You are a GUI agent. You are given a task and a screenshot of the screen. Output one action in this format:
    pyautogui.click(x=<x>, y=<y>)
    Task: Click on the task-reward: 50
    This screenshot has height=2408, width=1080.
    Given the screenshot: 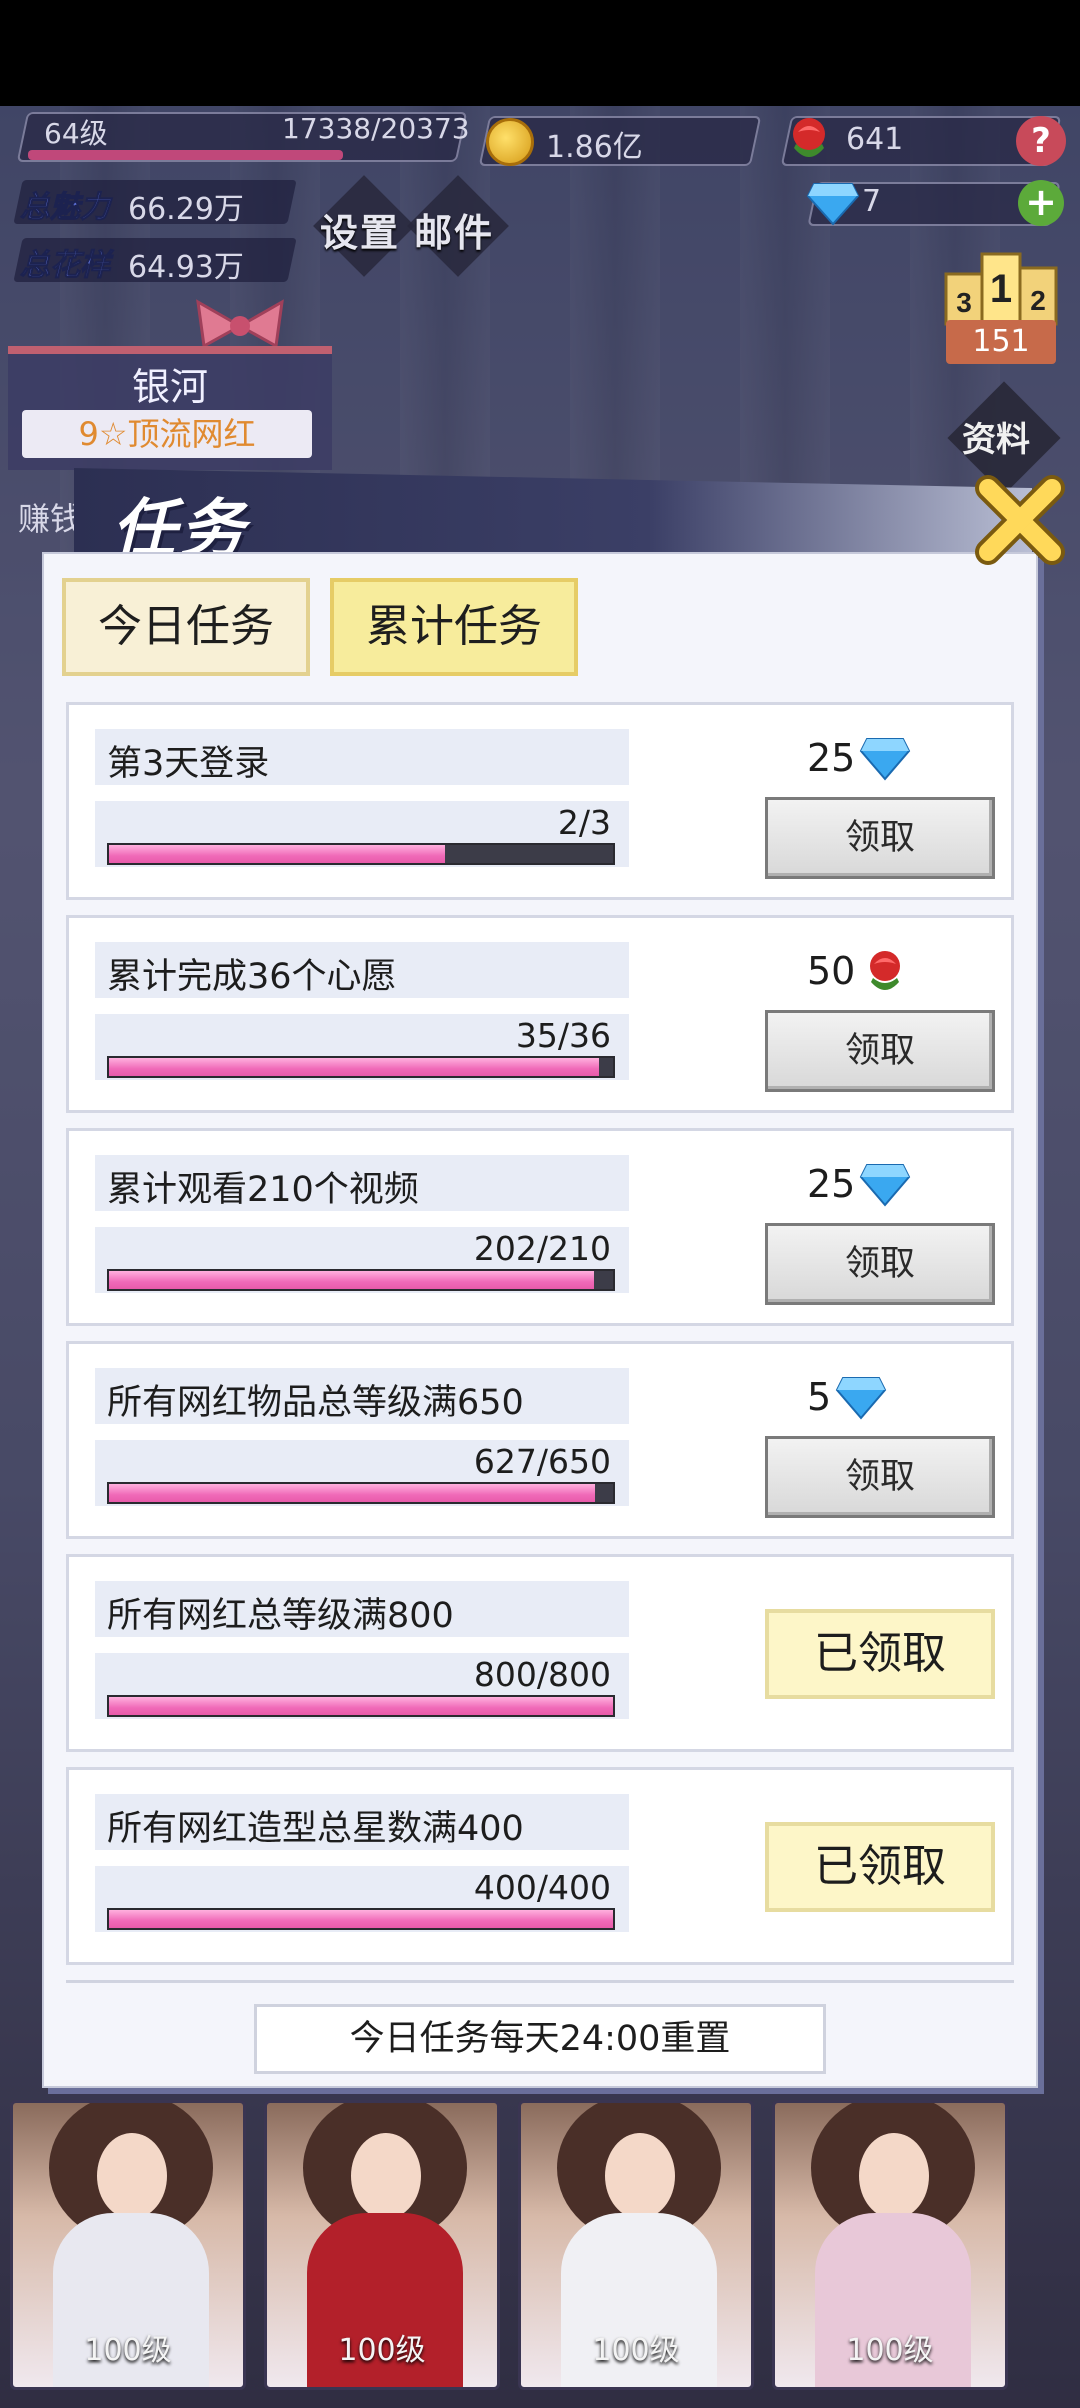 What is the action you would take?
    pyautogui.click(x=859, y=971)
    